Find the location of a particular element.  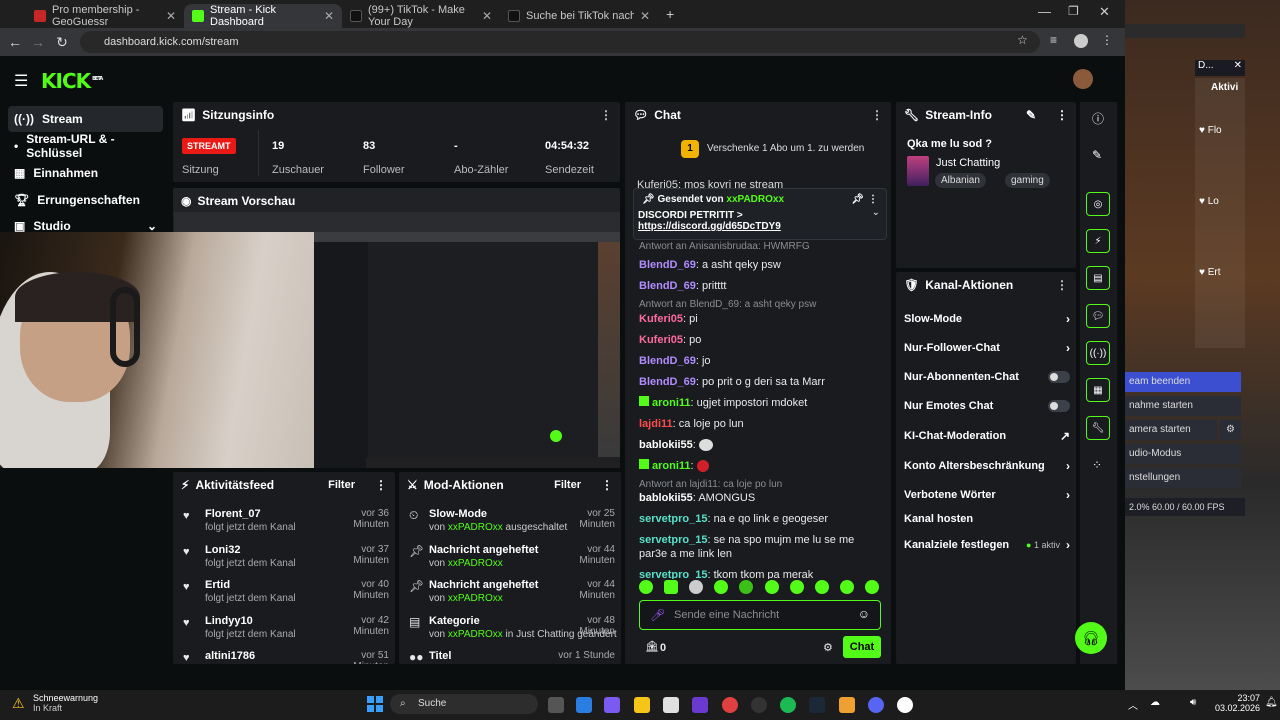

age-restriction-action: Konto Altersbeschränkung › is located at coordinates (987, 466).